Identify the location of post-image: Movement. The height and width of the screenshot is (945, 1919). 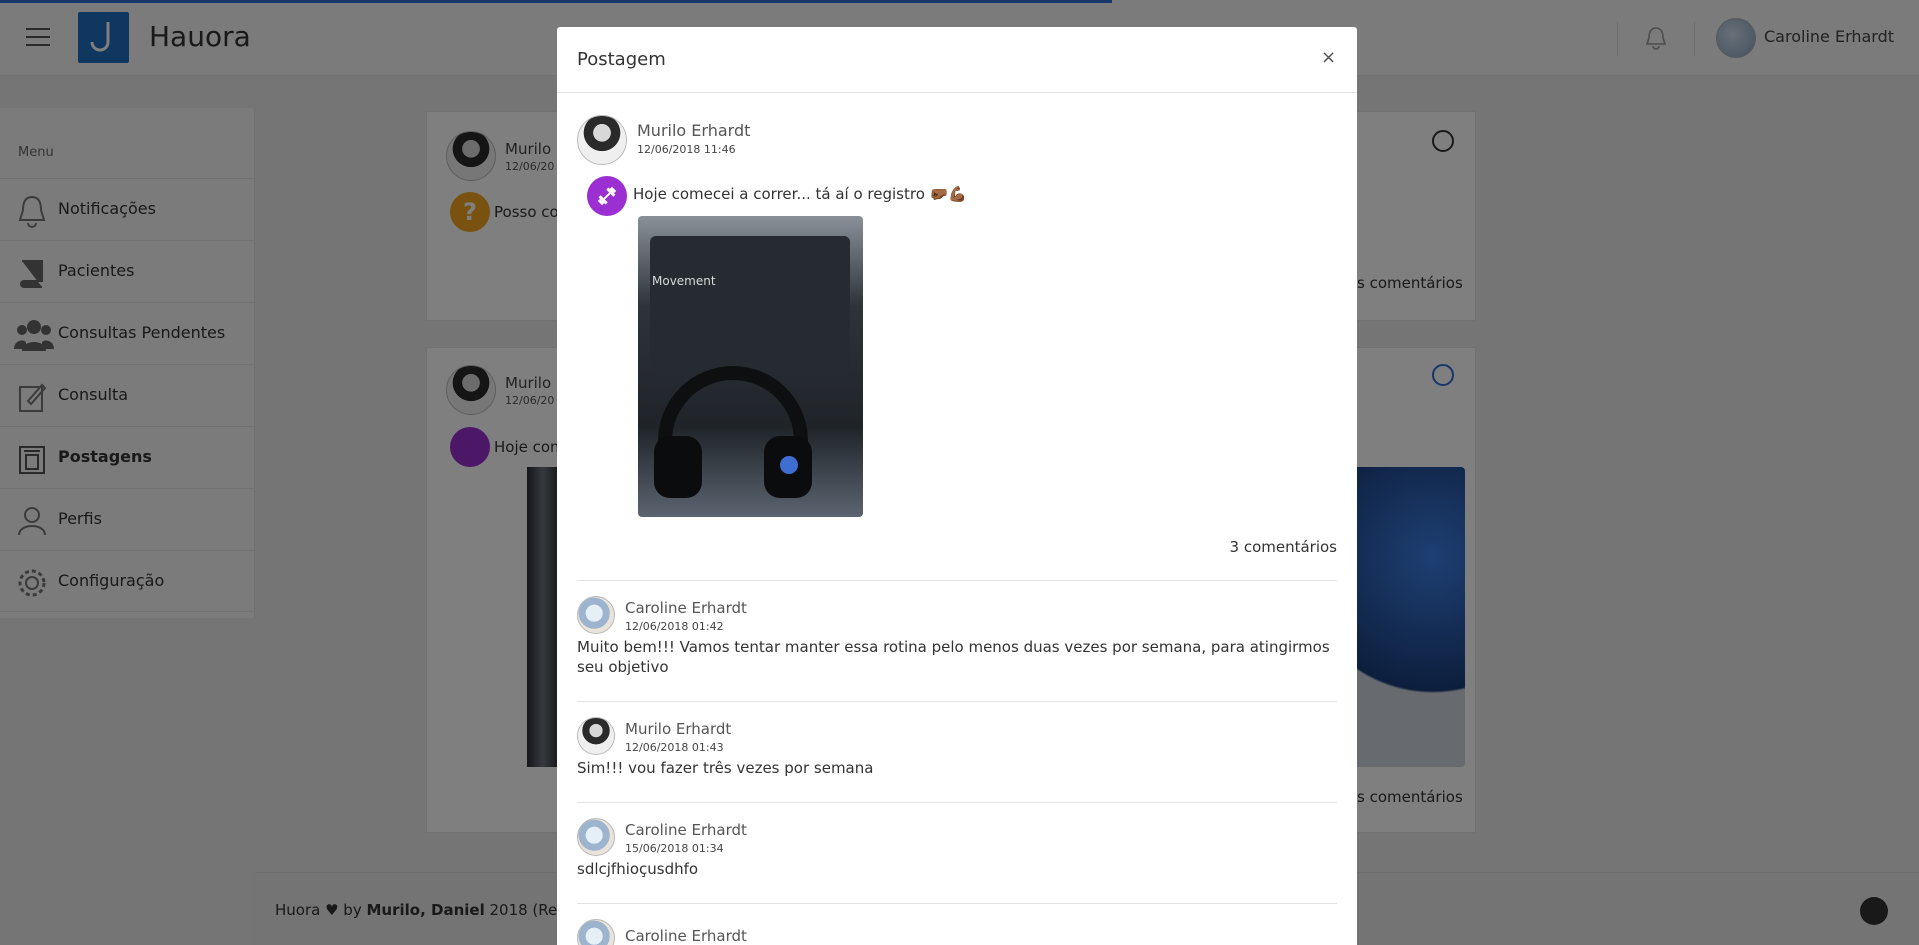
(750, 366).